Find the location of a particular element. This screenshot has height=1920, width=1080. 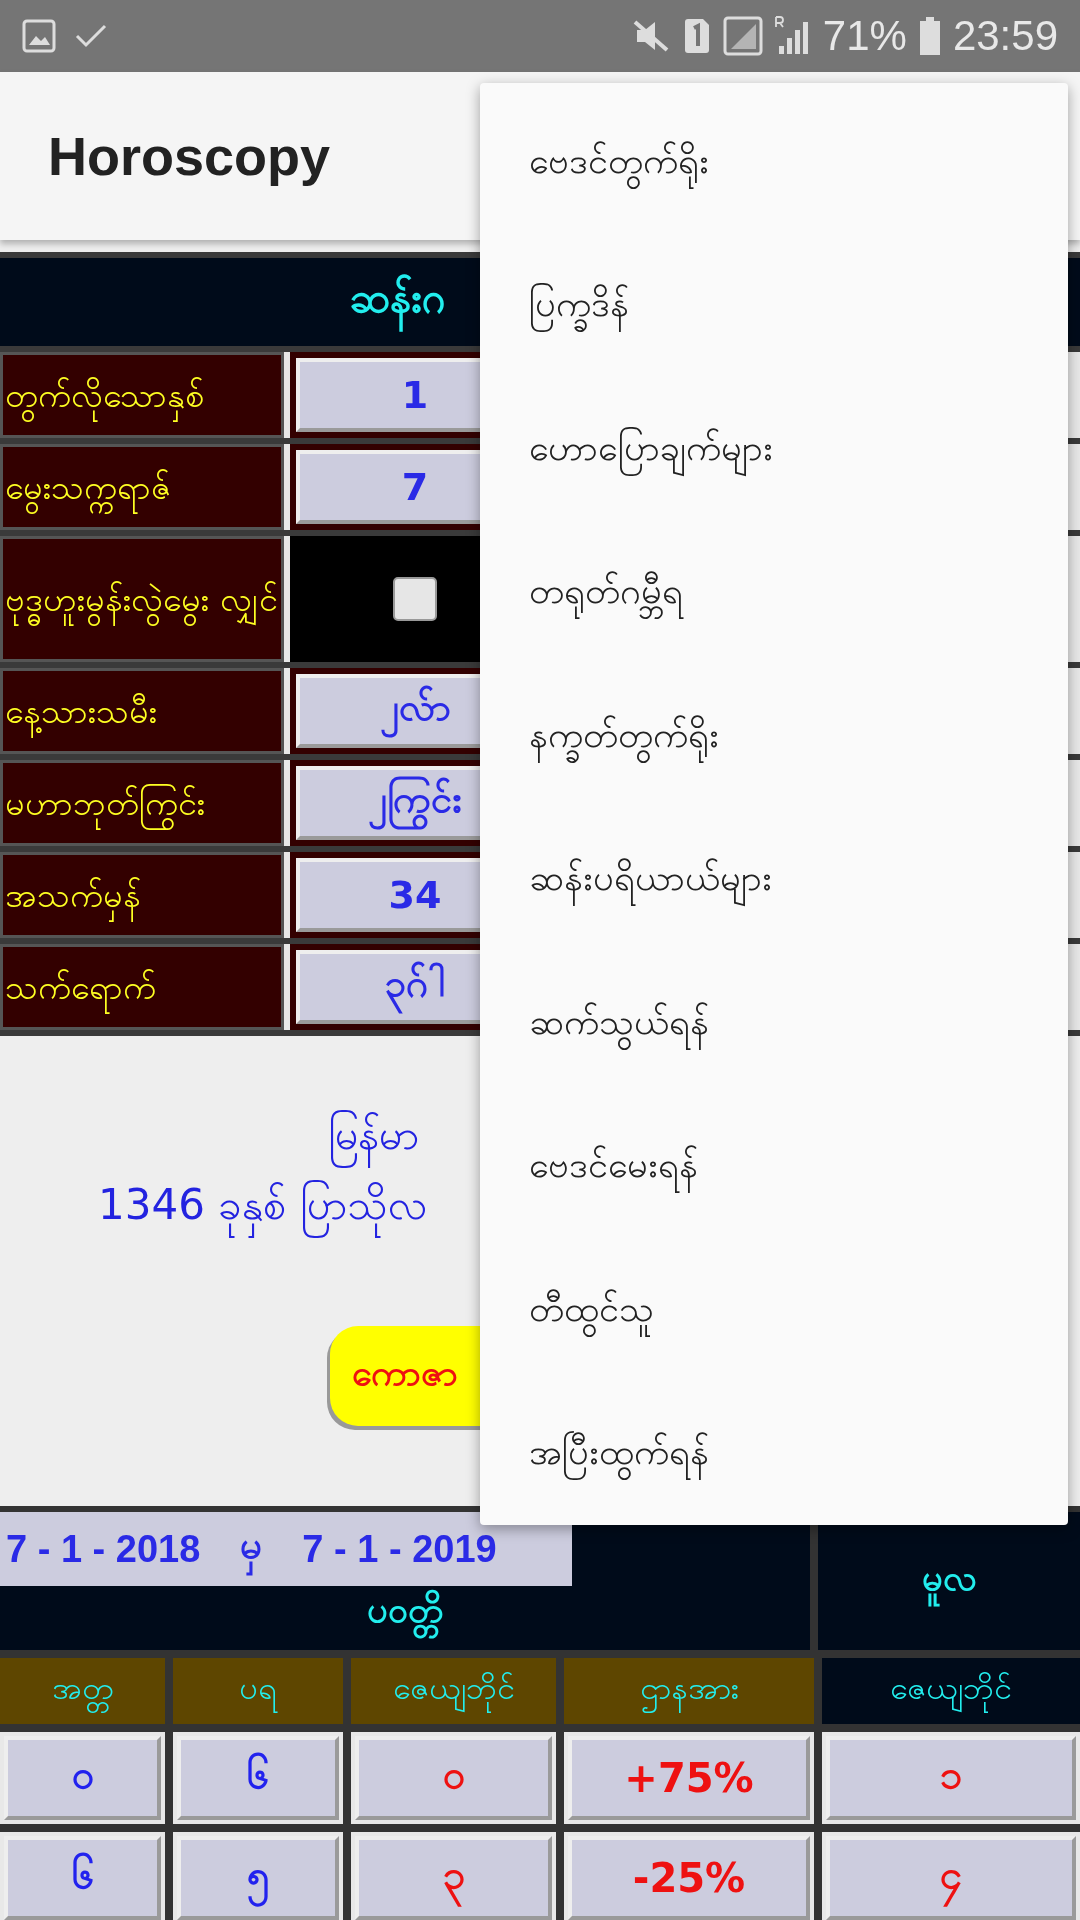

row-label: တွက်လိုသောနှစ် is located at coordinates (142, 395).